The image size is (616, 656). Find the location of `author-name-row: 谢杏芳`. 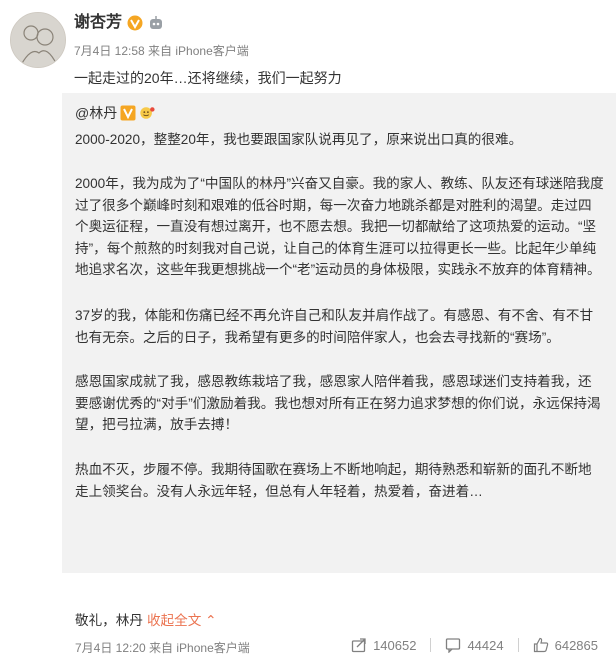

author-name-row: 谢杏芳 is located at coordinates (119, 23).